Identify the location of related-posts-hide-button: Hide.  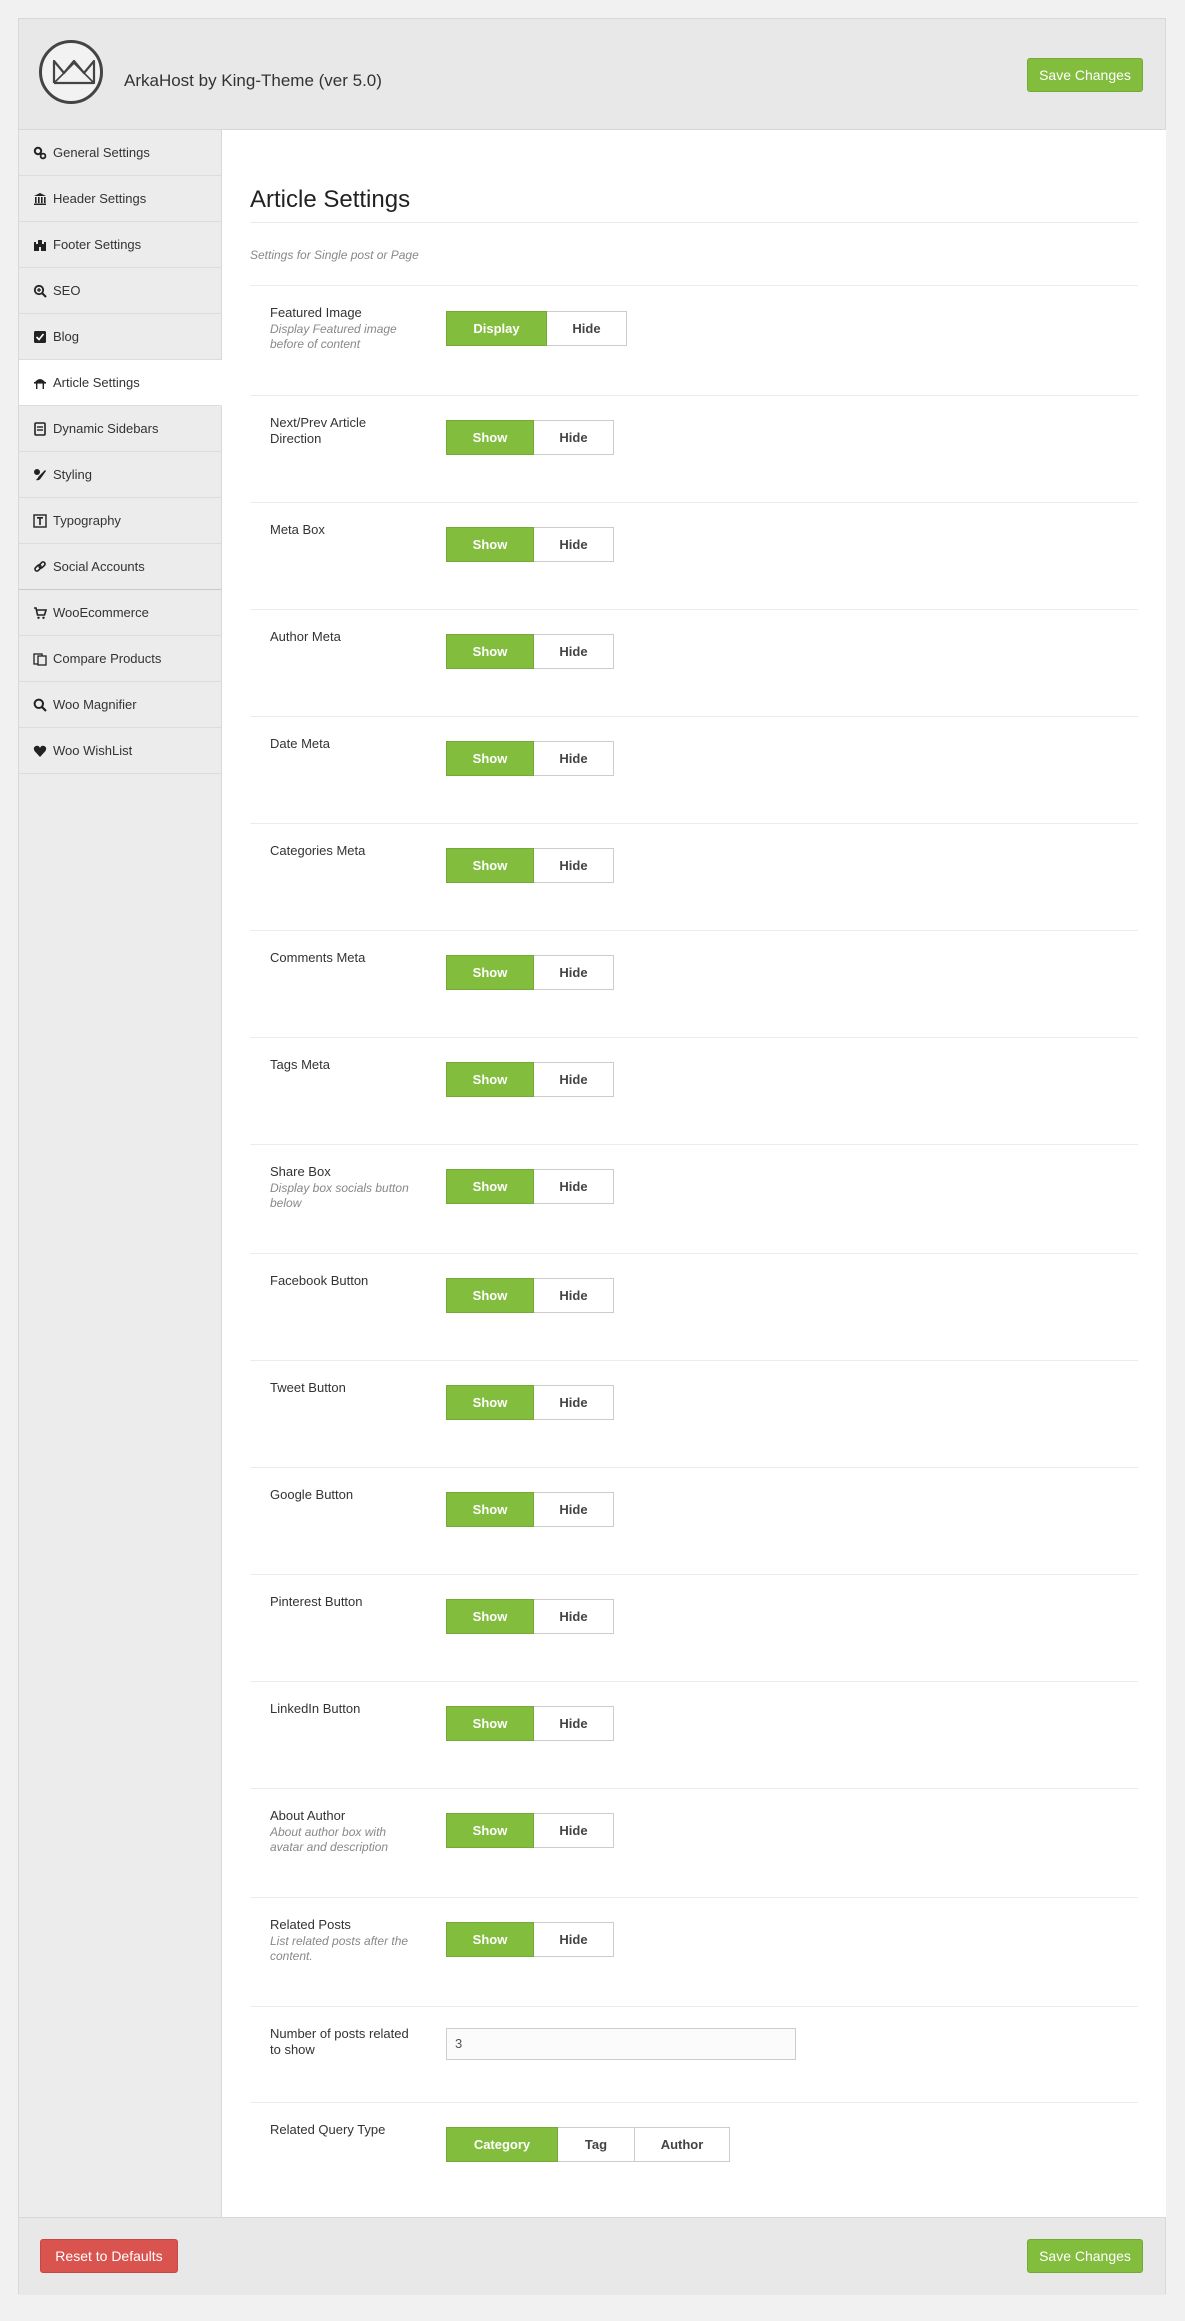
(574, 1939).